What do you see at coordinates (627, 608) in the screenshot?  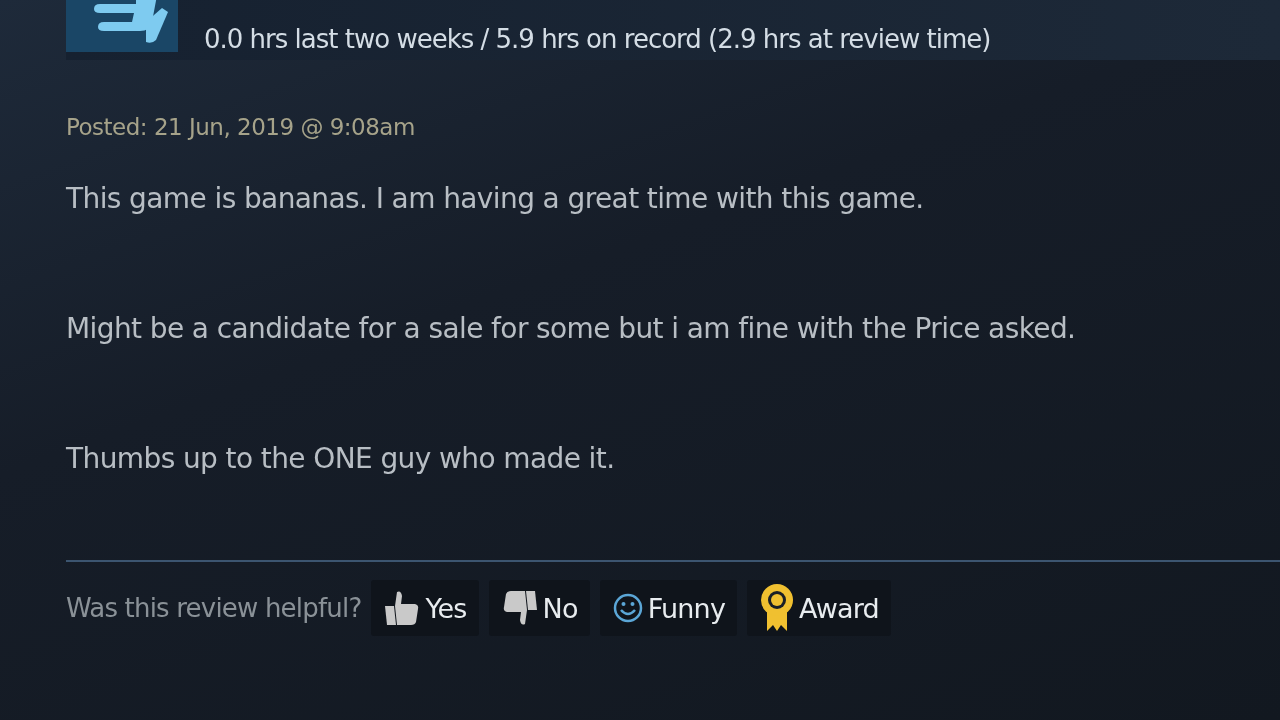 I see `smiley-icon` at bounding box center [627, 608].